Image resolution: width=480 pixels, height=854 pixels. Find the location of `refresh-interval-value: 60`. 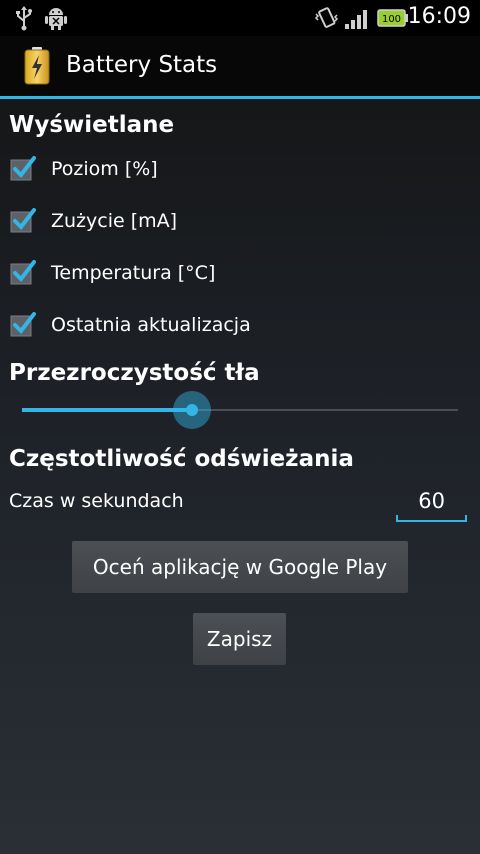

refresh-interval-value: 60 is located at coordinates (431, 501).